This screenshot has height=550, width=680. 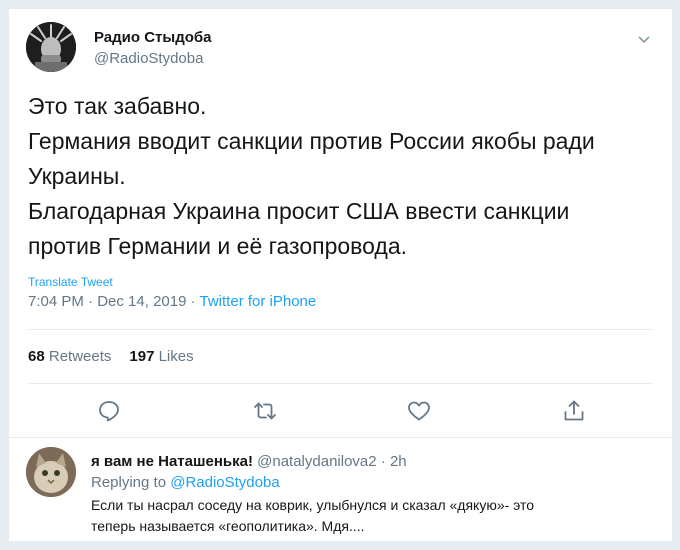 I want to click on share-icon, so click(x=574, y=411).